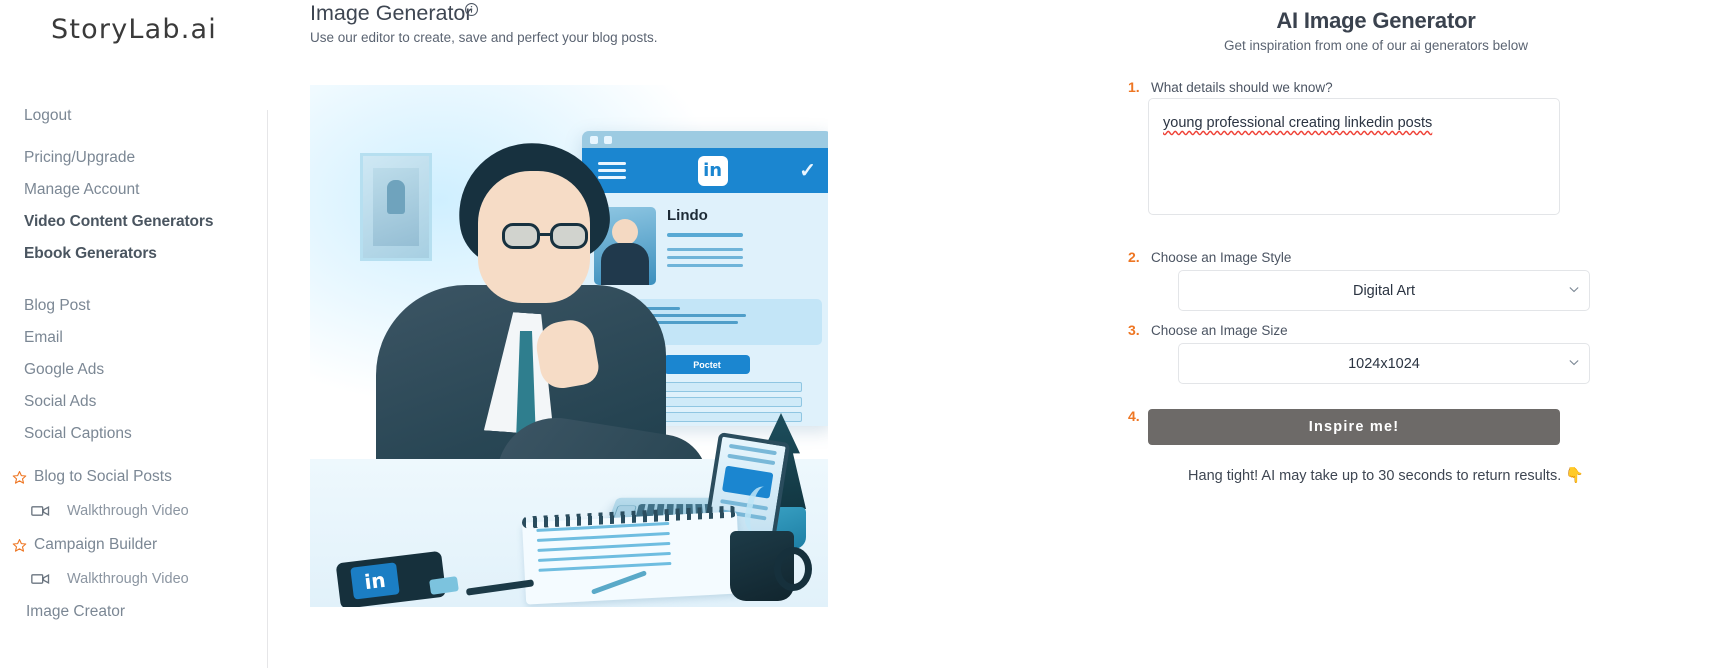  I want to click on notepad, so click(631, 558).